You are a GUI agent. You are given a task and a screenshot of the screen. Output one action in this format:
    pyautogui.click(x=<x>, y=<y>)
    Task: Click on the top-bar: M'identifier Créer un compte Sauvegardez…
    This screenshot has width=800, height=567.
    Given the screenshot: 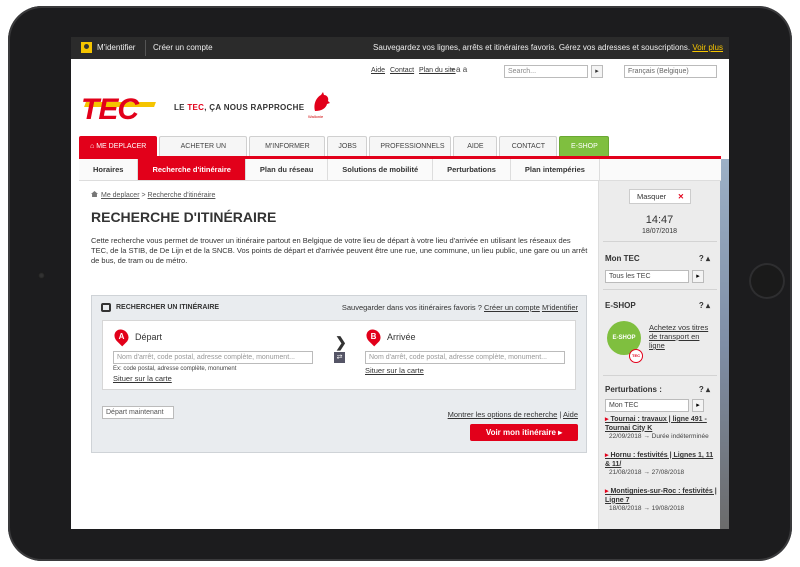 What is the action you would take?
    pyautogui.click(x=400, y=48)
    